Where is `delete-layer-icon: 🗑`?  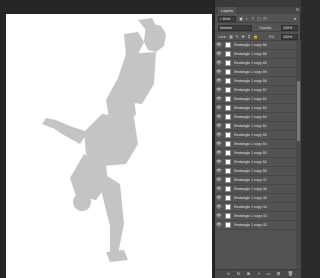
delete-layer-icon: 🗑 is located at coordinates (290, 274).